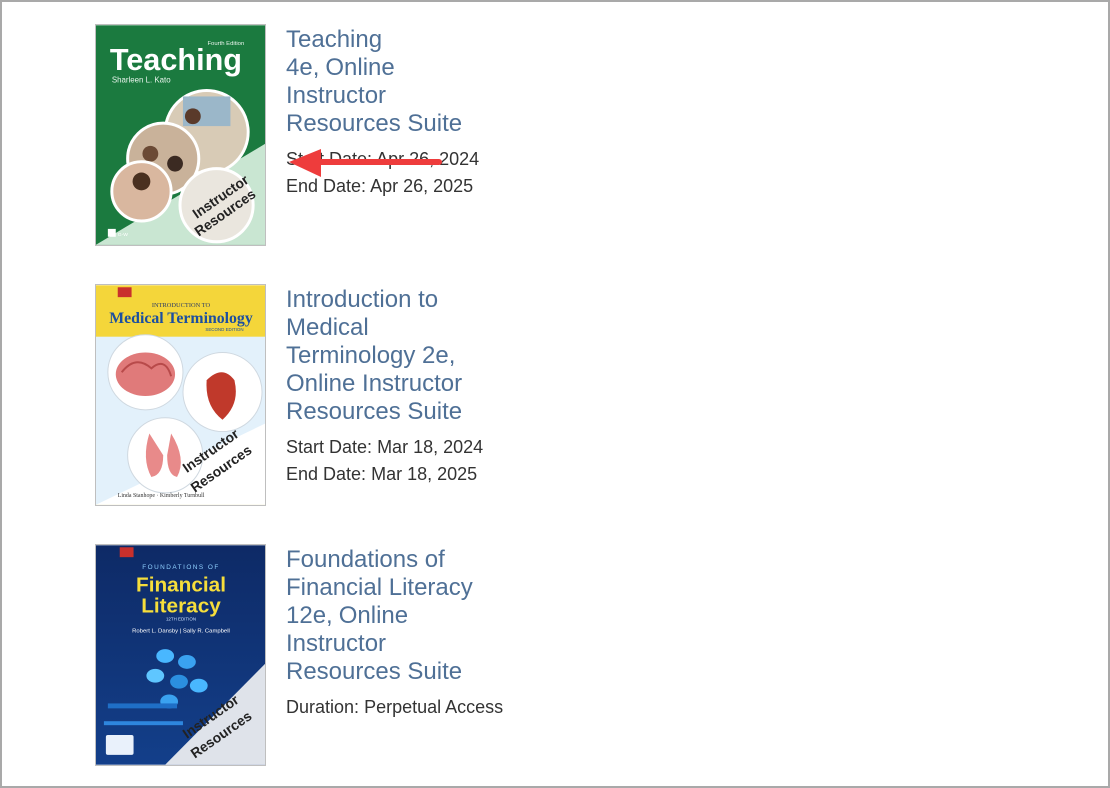 The image size is (1110, 788). What do you see at coordinates (329, 447) in the screenshot?
I see `start-date-label: Start Date:` at bounding box center [329, 447].